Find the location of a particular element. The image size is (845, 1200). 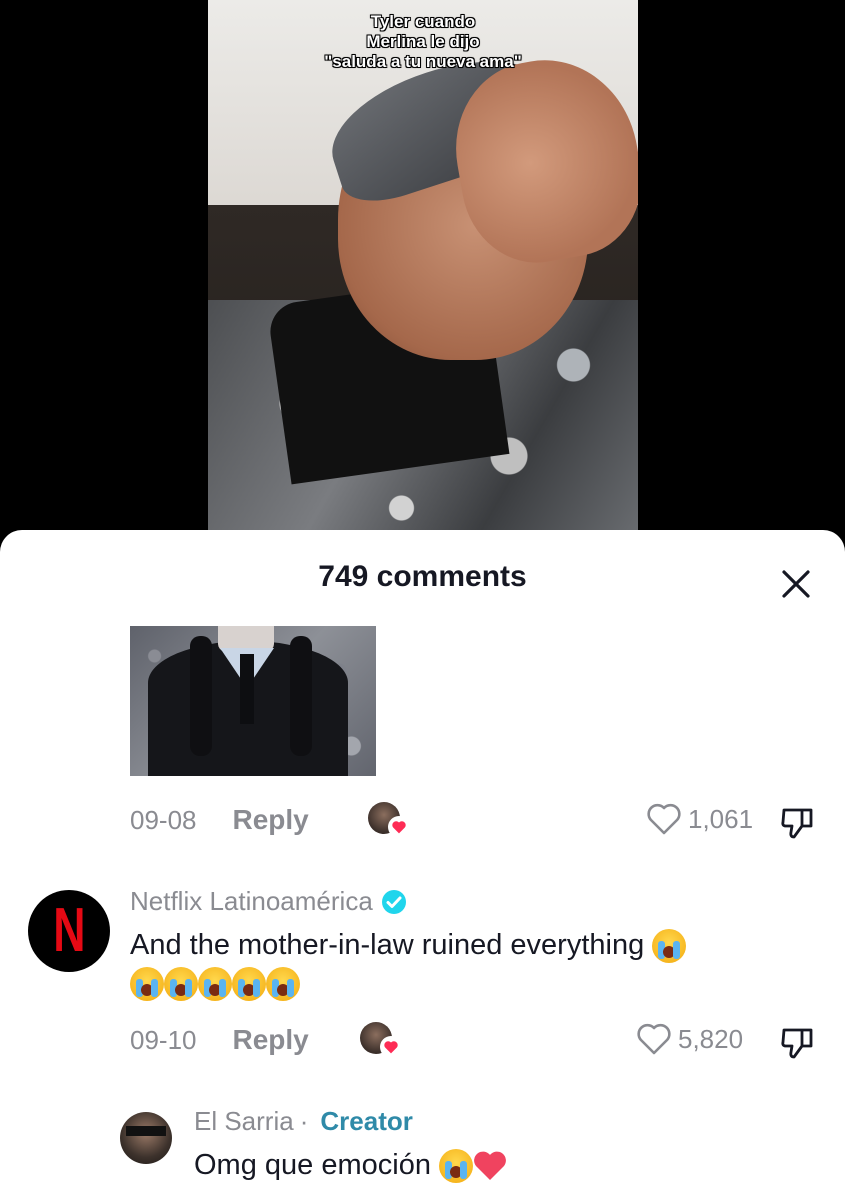

comment-image-attachment is located at coordinates (253, 701).